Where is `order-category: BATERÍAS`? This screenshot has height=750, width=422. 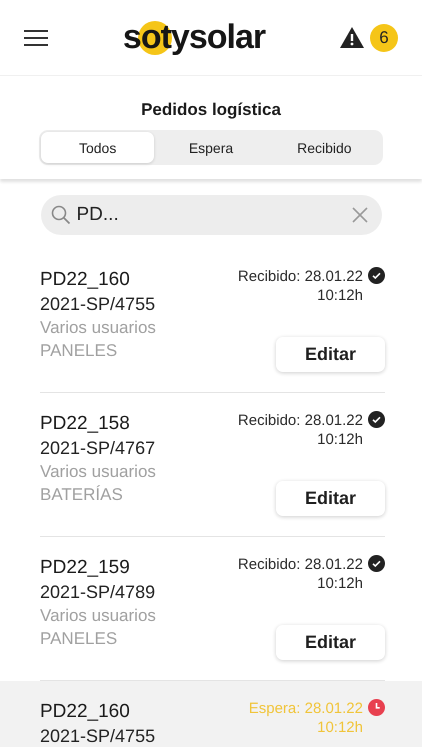
order-category: BATERÍAS is located at coordinates (82, 495).